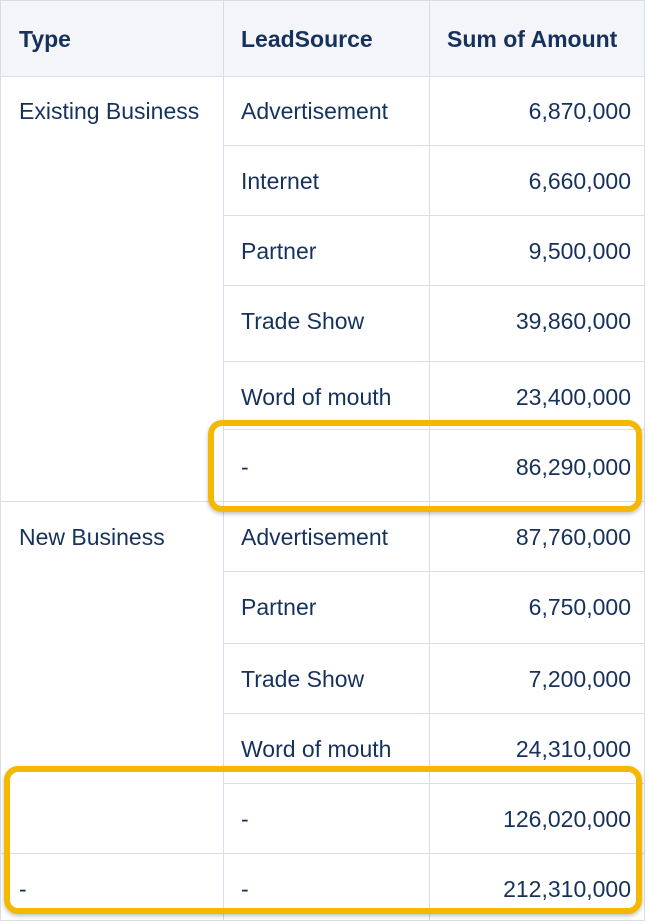  What do you see at coordinates (573, 749) in the screenshot?
I see `table-cell-amount: 24,310,000` at bounding box center [573, 749].